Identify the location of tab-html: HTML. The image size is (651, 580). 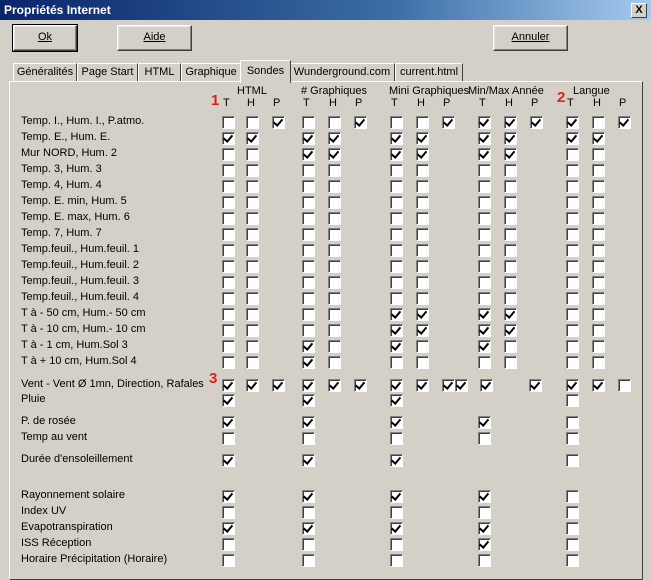
(159, 72).